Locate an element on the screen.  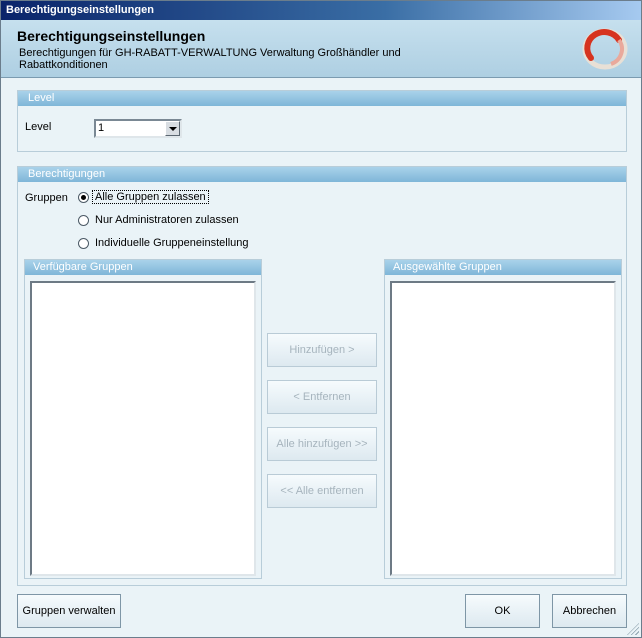
resize-grip is located at coordinates (633, 629).